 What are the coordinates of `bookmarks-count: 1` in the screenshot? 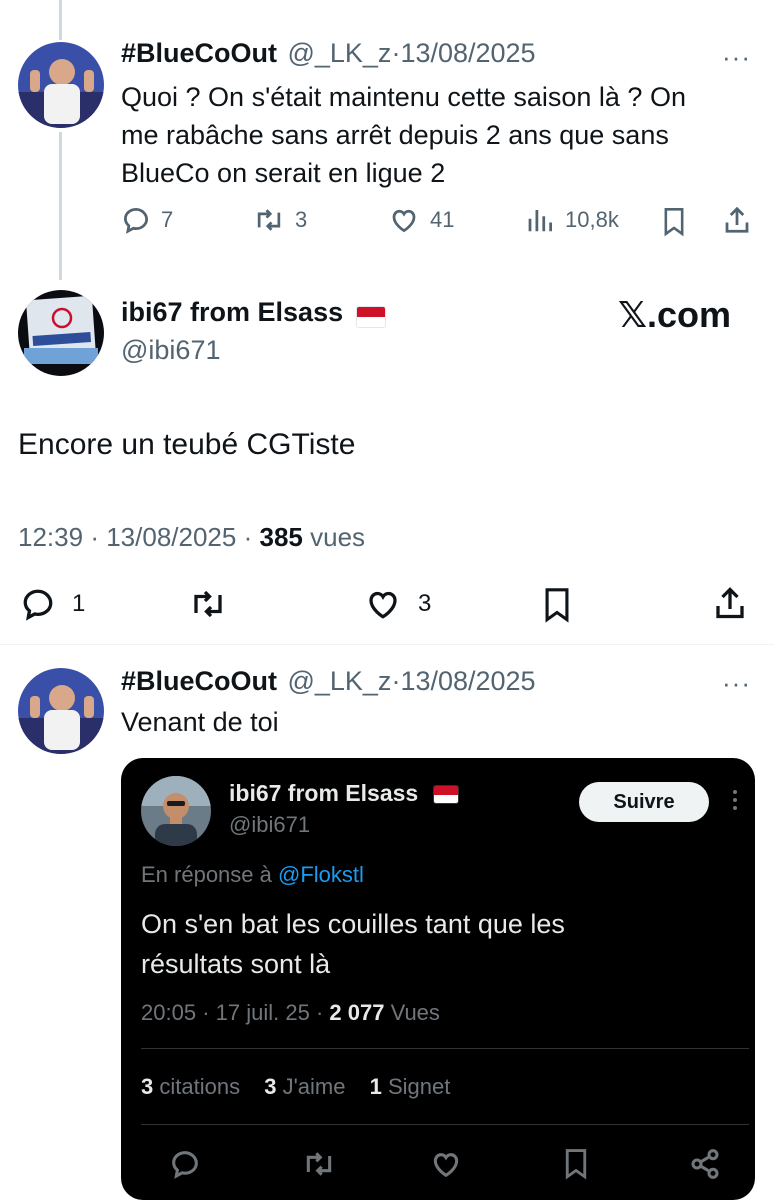 It's located at (375, 1086).